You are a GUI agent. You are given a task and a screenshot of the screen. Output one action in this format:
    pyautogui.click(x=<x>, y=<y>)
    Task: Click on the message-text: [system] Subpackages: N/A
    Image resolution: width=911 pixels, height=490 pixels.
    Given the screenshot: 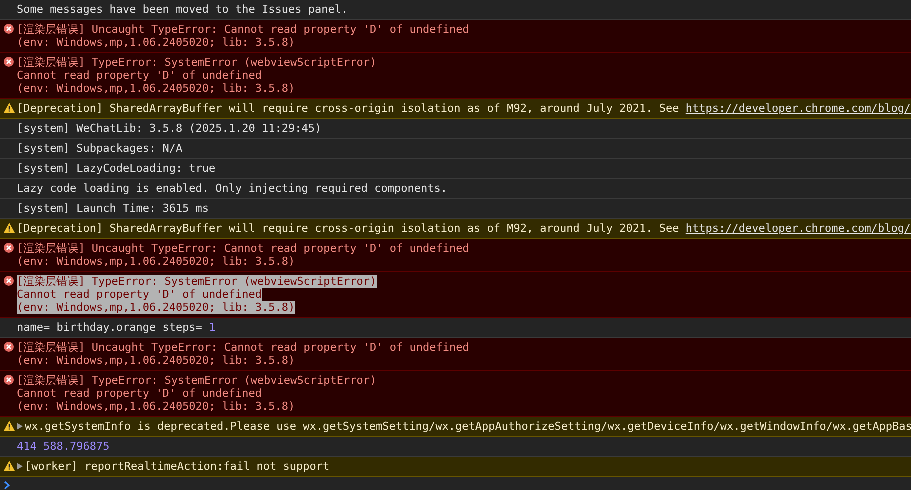 What is the action you would take?
    pyautogui.click(x=100, y=148)
    